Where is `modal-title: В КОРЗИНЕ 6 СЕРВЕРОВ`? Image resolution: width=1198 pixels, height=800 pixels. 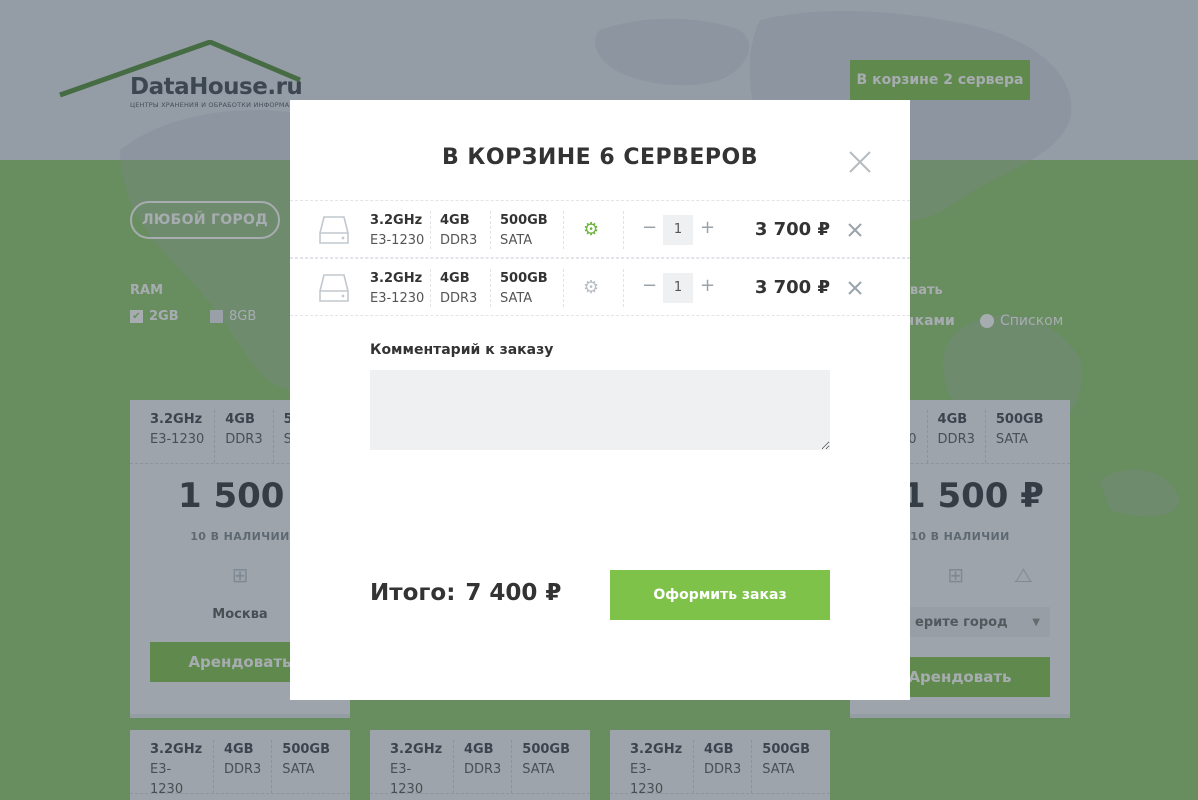 modal-title: В КОРЗИНЕ 6 СЕРВЕРОВ is located at coordinates (600, 157).